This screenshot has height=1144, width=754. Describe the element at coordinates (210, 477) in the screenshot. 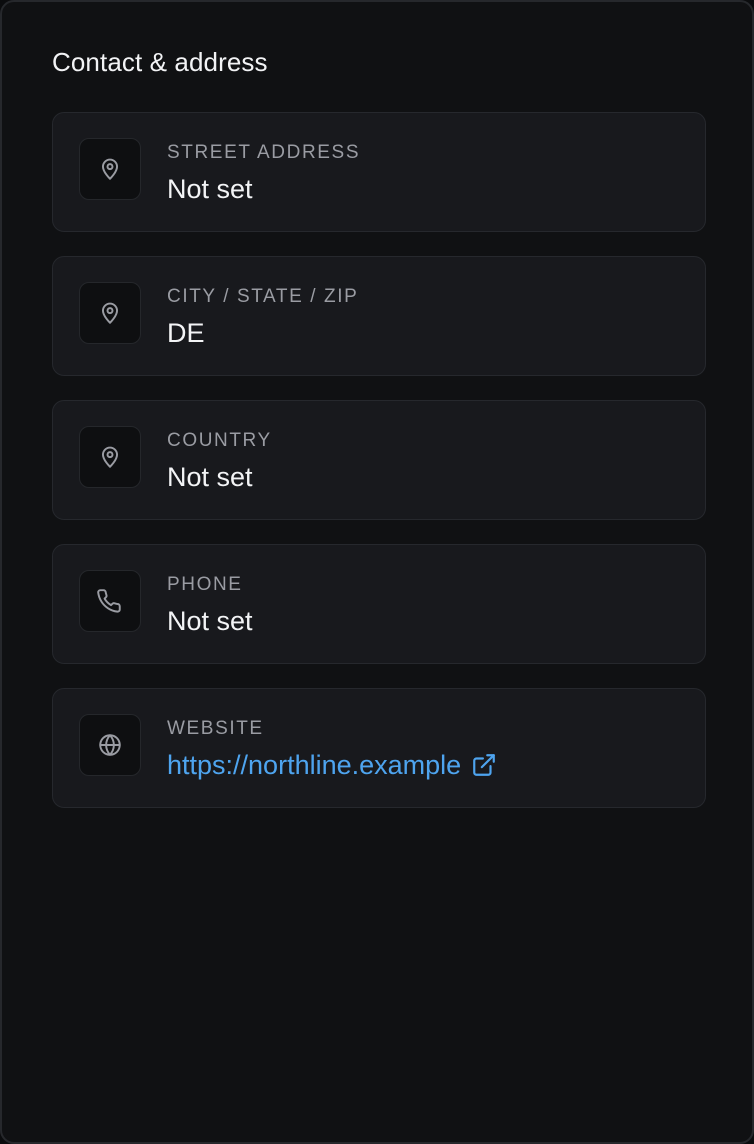

I see `country-value: Not set` at that location.